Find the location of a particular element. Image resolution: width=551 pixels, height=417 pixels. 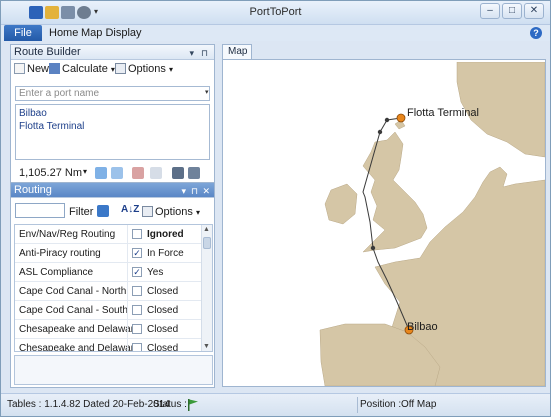

position-label: Position : is located at coordinates (381, 404).